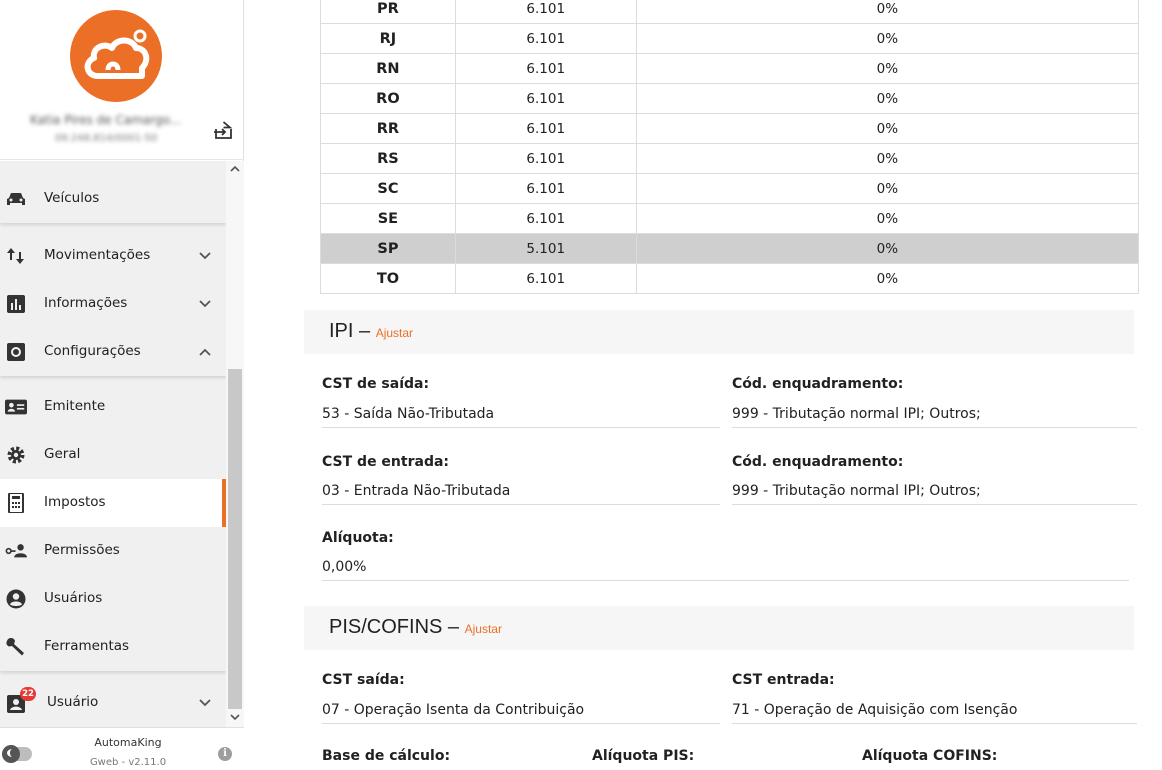 The width and height of the screenshot is (1162, 770). What do you see at coordinates (86, 303) in the screenshot?
I see `sidebar-item-label: Informações` at bounding box center [86, 303].